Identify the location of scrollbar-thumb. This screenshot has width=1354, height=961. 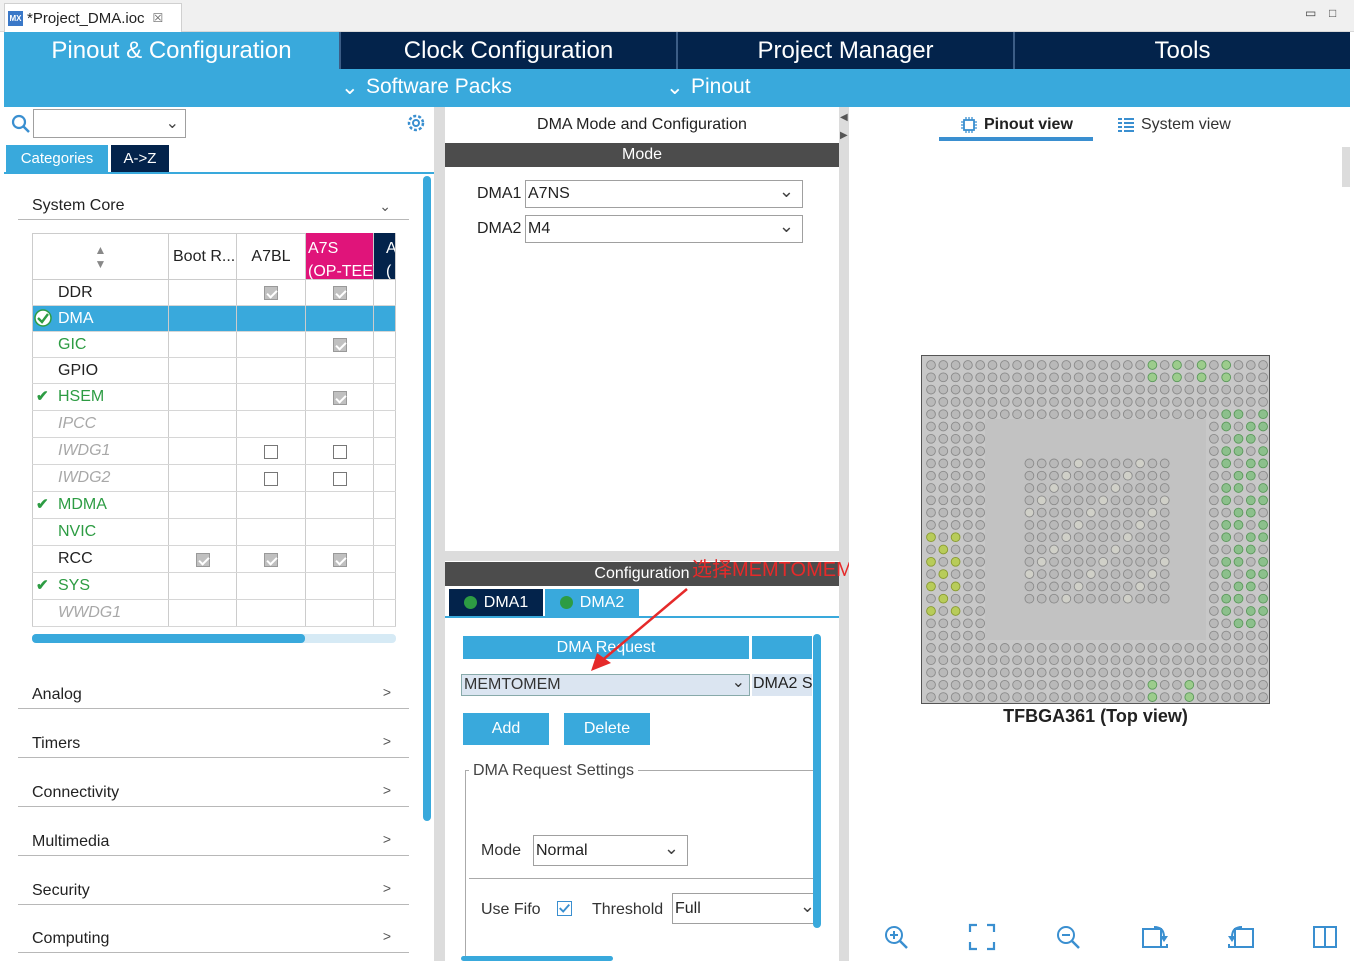
(168, 638).